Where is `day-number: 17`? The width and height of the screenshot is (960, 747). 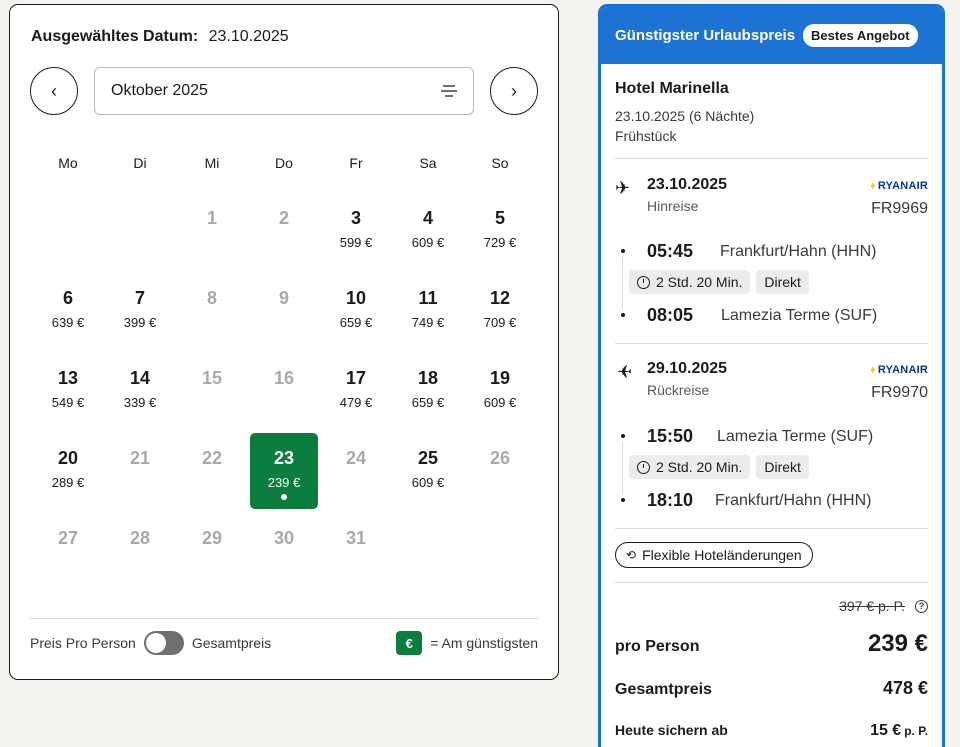
day-number: 17 is located at coordinates (356, 378).